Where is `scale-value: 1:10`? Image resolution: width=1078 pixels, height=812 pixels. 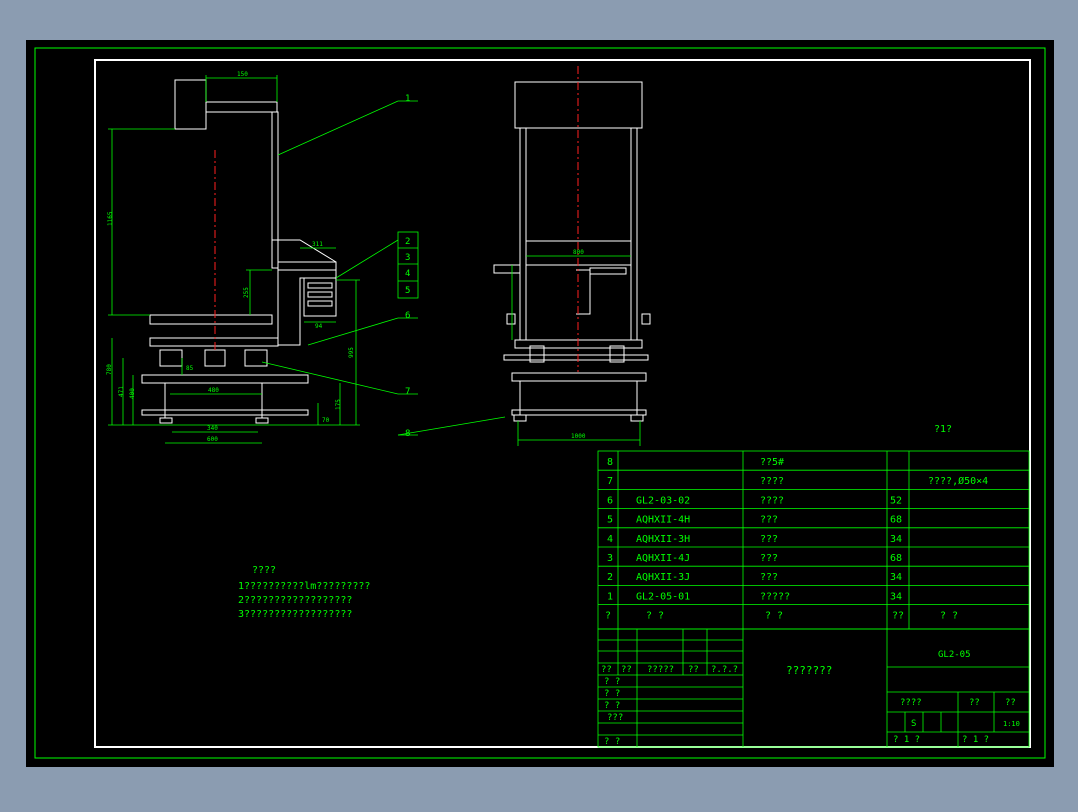
scale-value: 1:10 is located at coordinates (1011, 724).